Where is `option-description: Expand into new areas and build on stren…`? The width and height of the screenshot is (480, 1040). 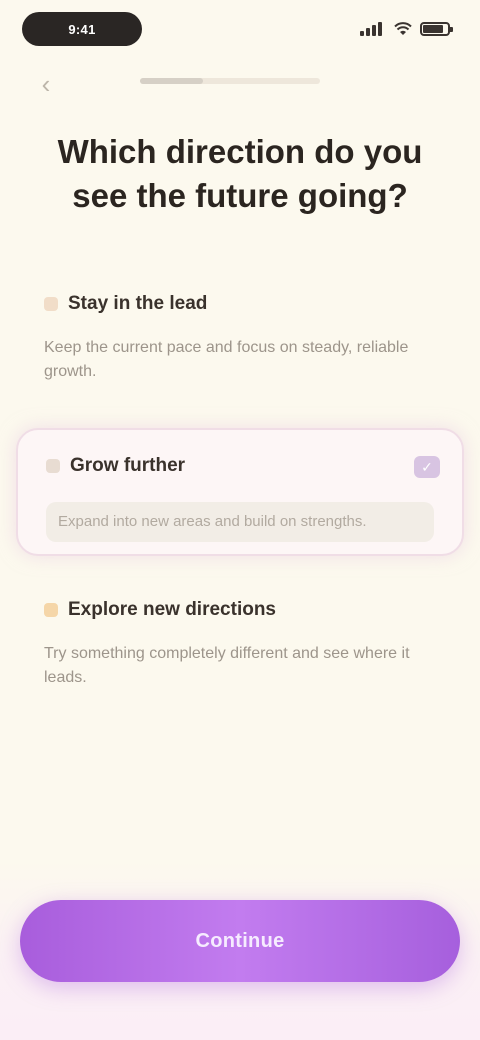
option-description: Expand into new areas and build on stren… is located at coordinates (240, 522).